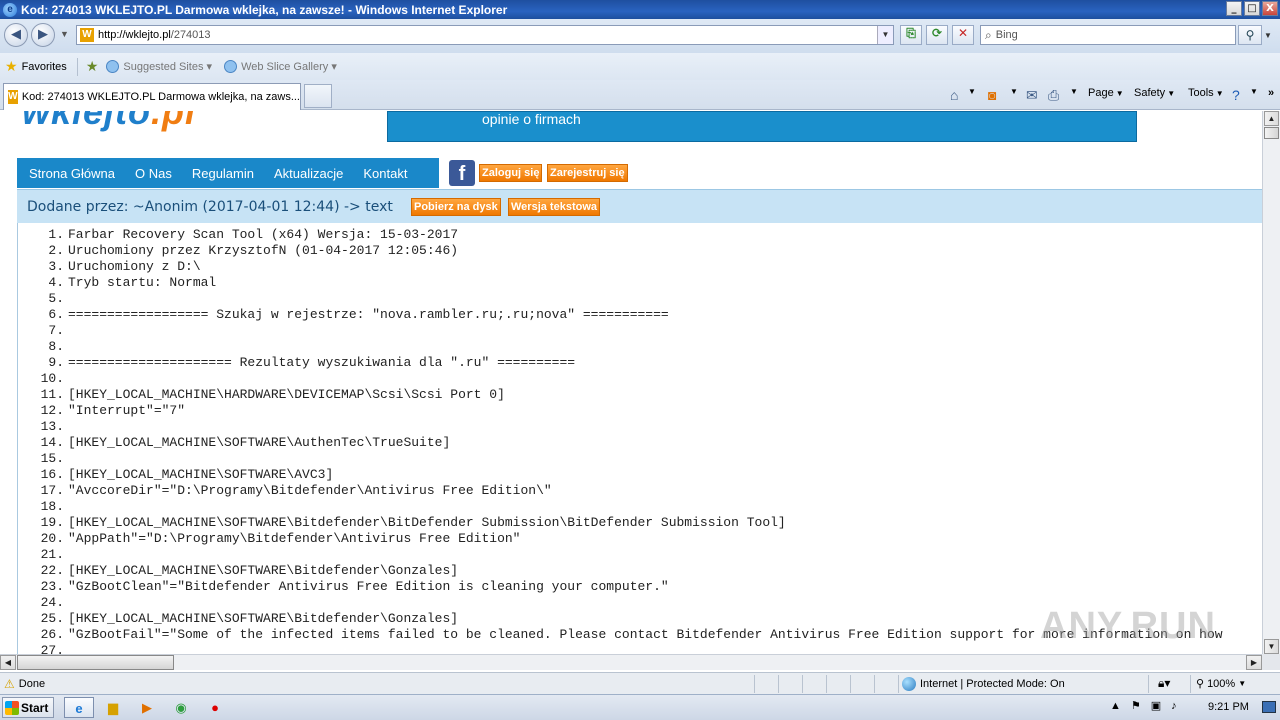 Image resolution: width=1280 pixels, height=720 pixels. I want to click on line-number: 26., so click(52, 634).